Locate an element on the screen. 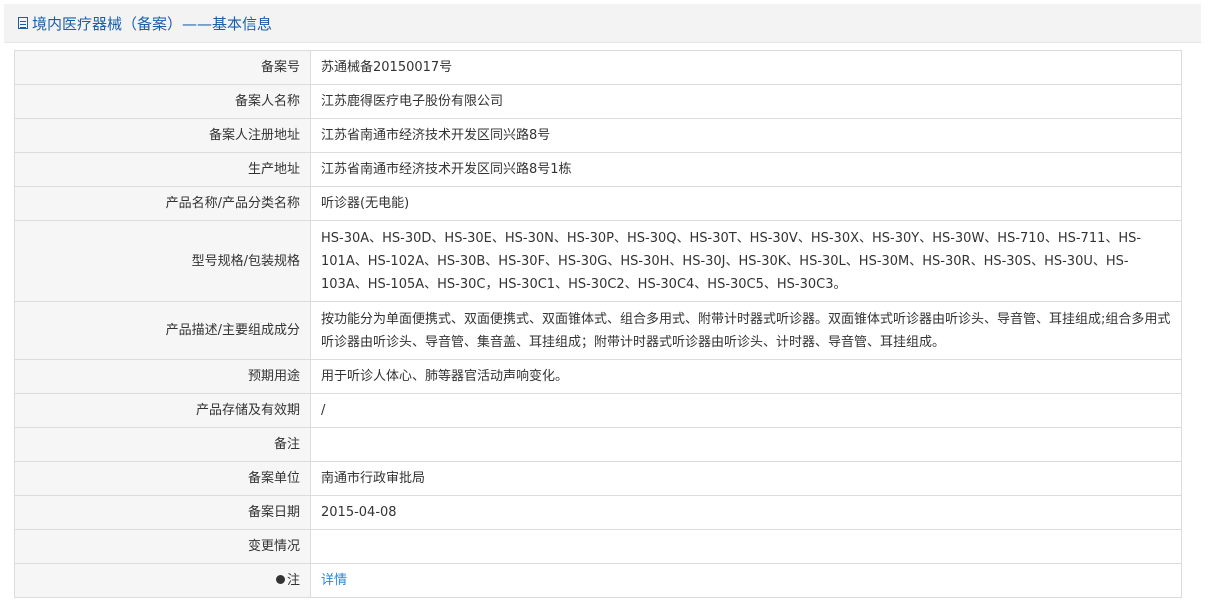 This screenshot has height=606, width=1209. table-row: 备案单位 南通市行政审批局 is located at coordinates (598, 478).